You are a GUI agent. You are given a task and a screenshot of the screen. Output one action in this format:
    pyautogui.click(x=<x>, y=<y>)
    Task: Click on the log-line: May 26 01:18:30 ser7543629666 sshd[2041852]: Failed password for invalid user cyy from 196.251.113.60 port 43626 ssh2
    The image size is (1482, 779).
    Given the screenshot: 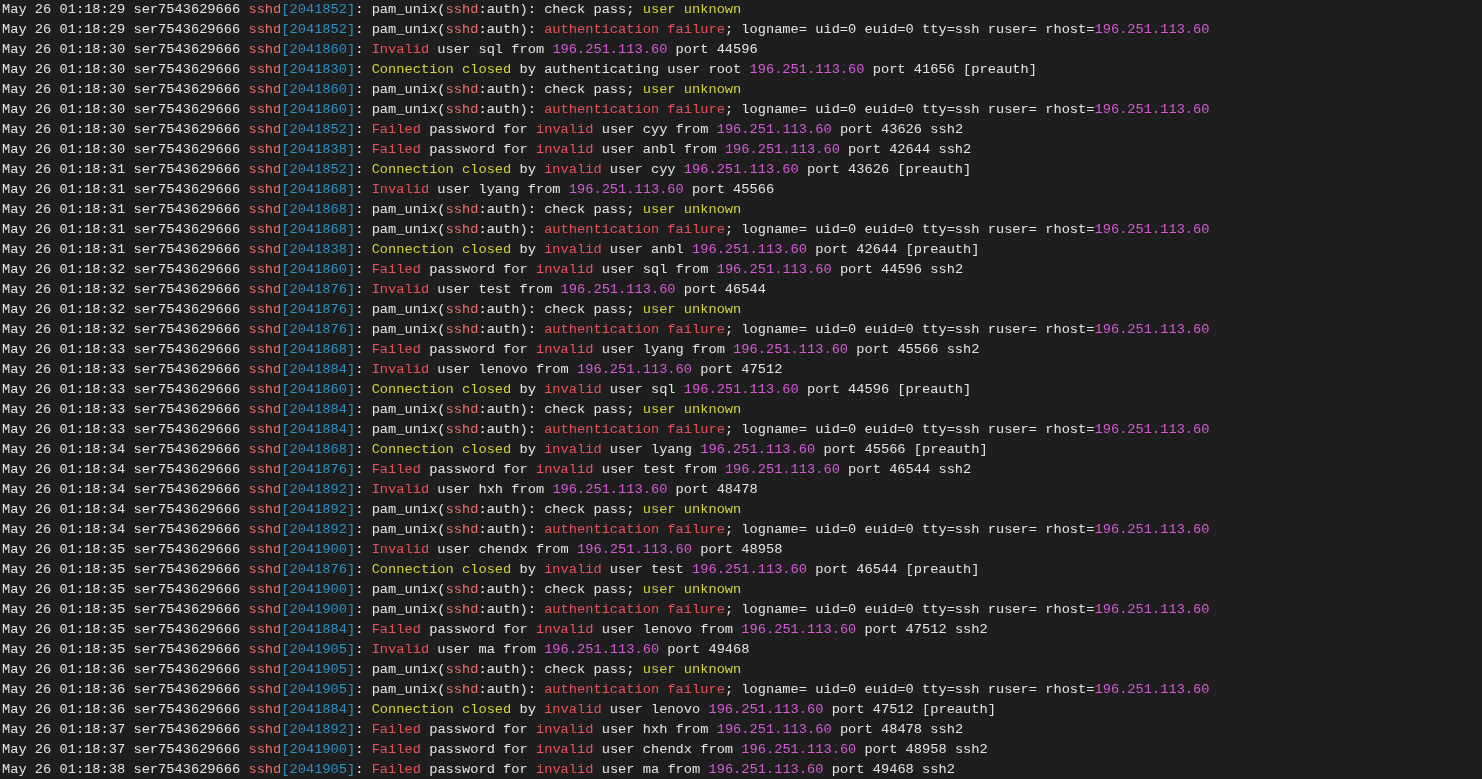 What is the action you would take?
    pyautogui.click(x=483, y=130)
    